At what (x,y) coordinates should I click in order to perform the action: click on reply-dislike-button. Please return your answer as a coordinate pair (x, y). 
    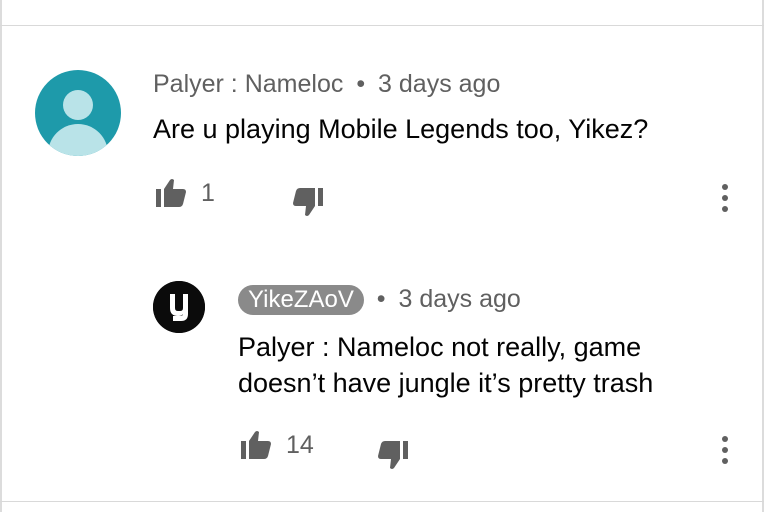
    Looking at the image, I should click on (393, 455).